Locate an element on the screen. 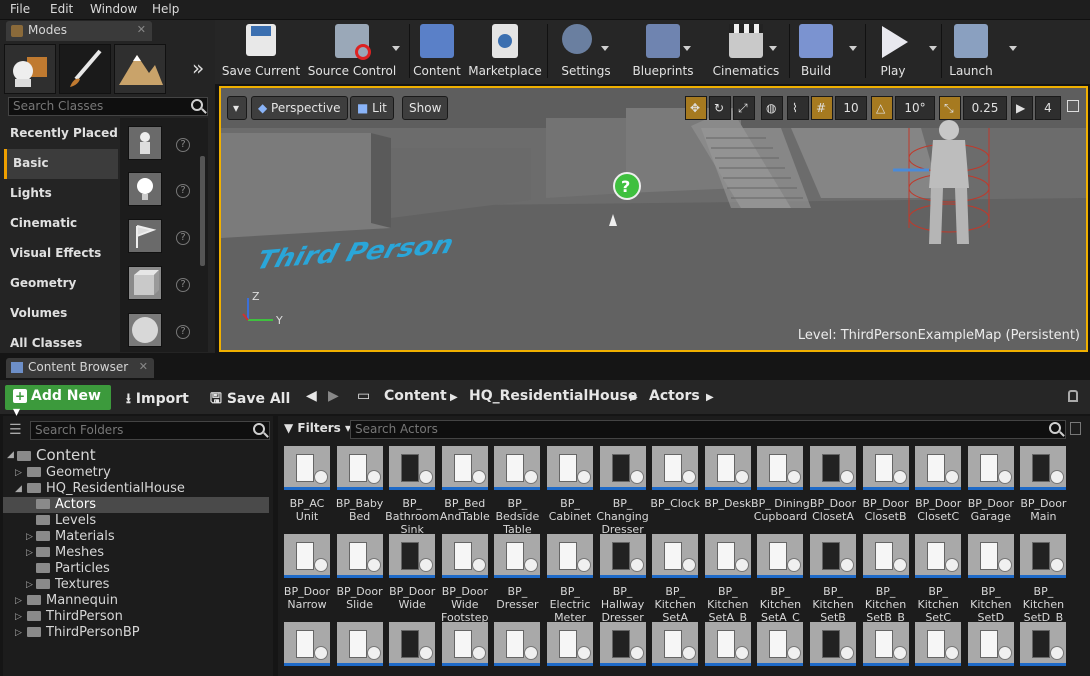 The height and width of the screenshot is (676, 1090). launch-button: Launch is located at coordinates (981, 50).